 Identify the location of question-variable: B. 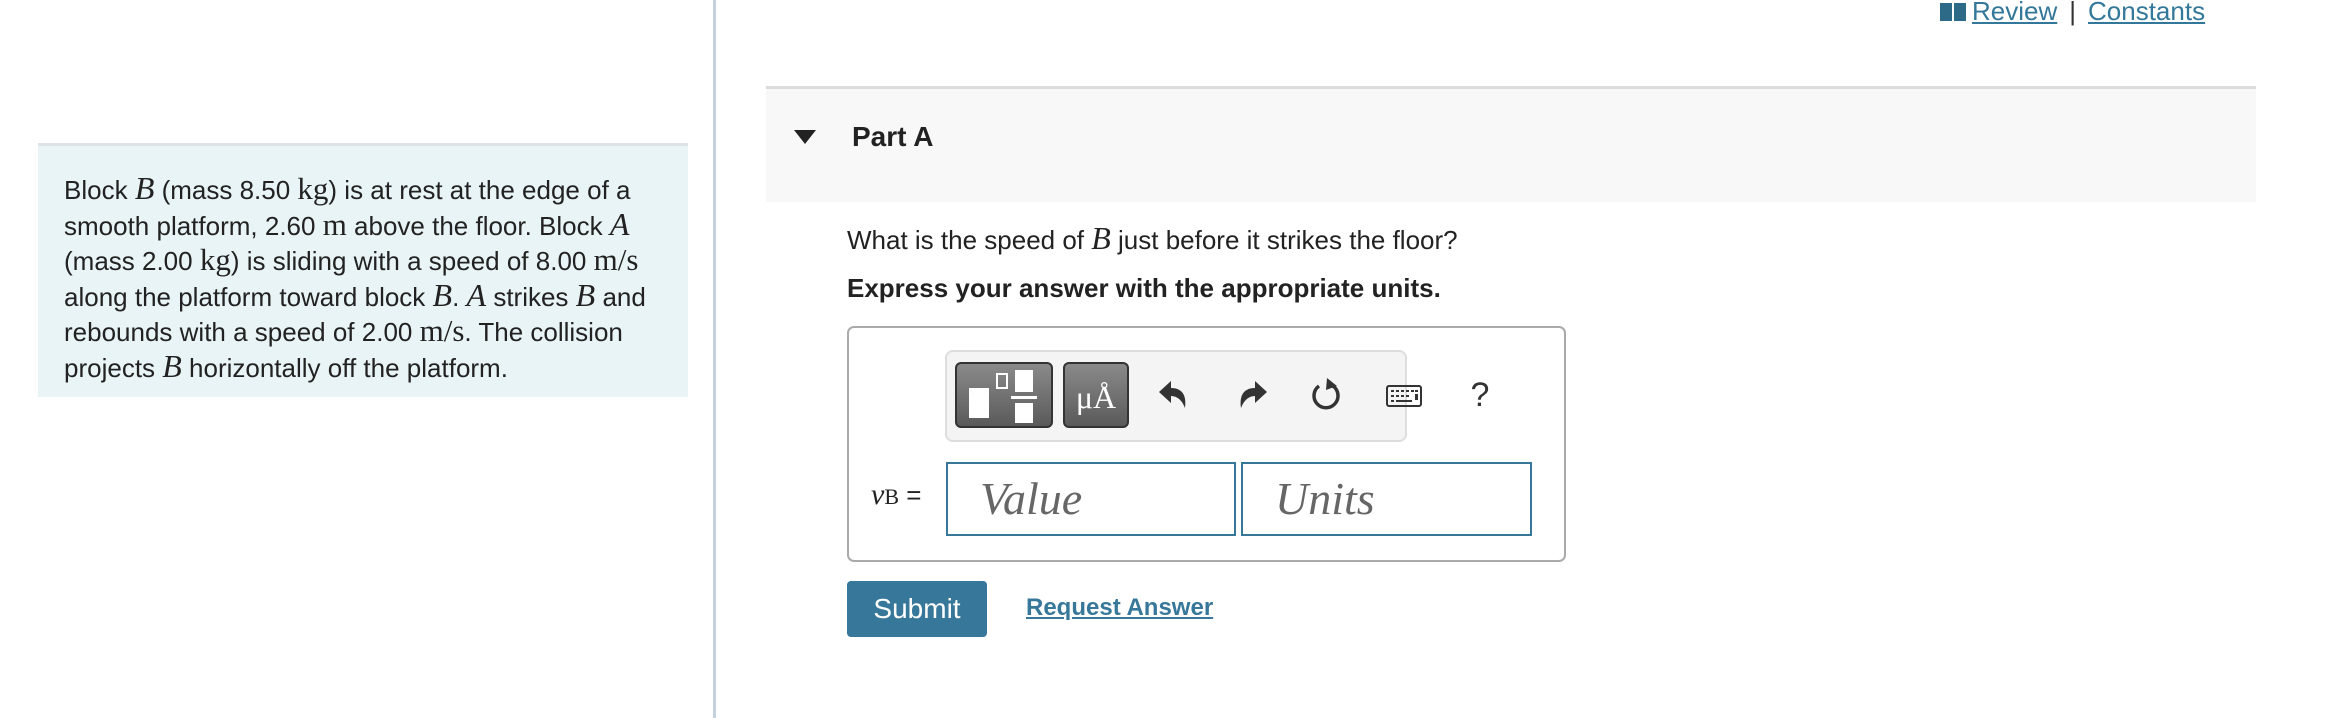
(1101, 238).